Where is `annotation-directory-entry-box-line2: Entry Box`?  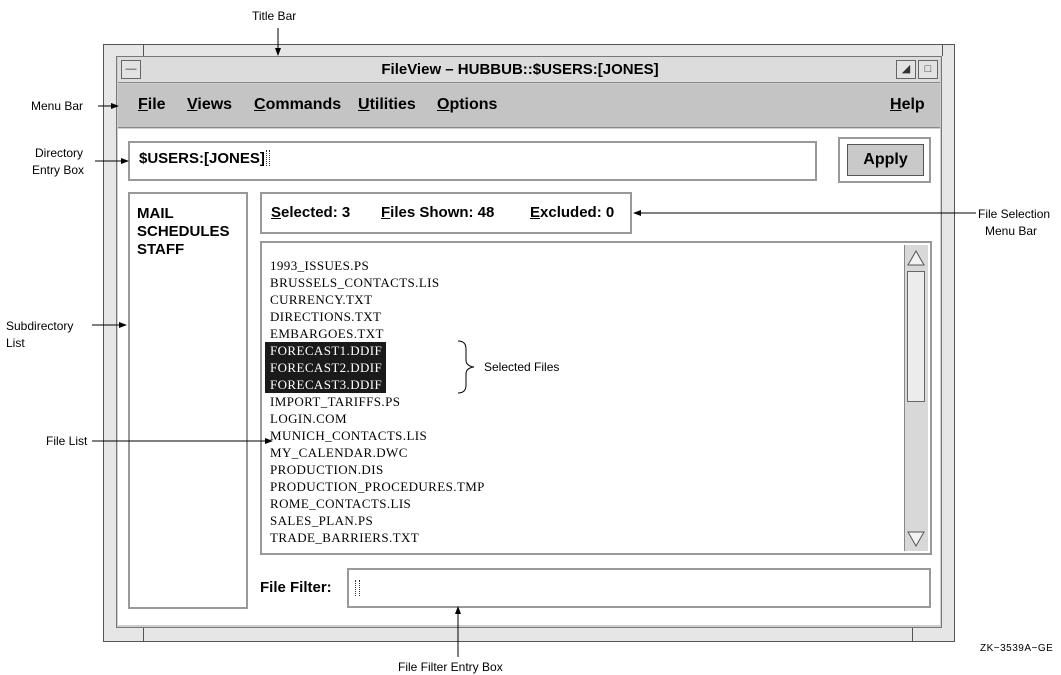 annotation-directory-entry-box-line2: Entry Box is located at coordinates (58, 170).